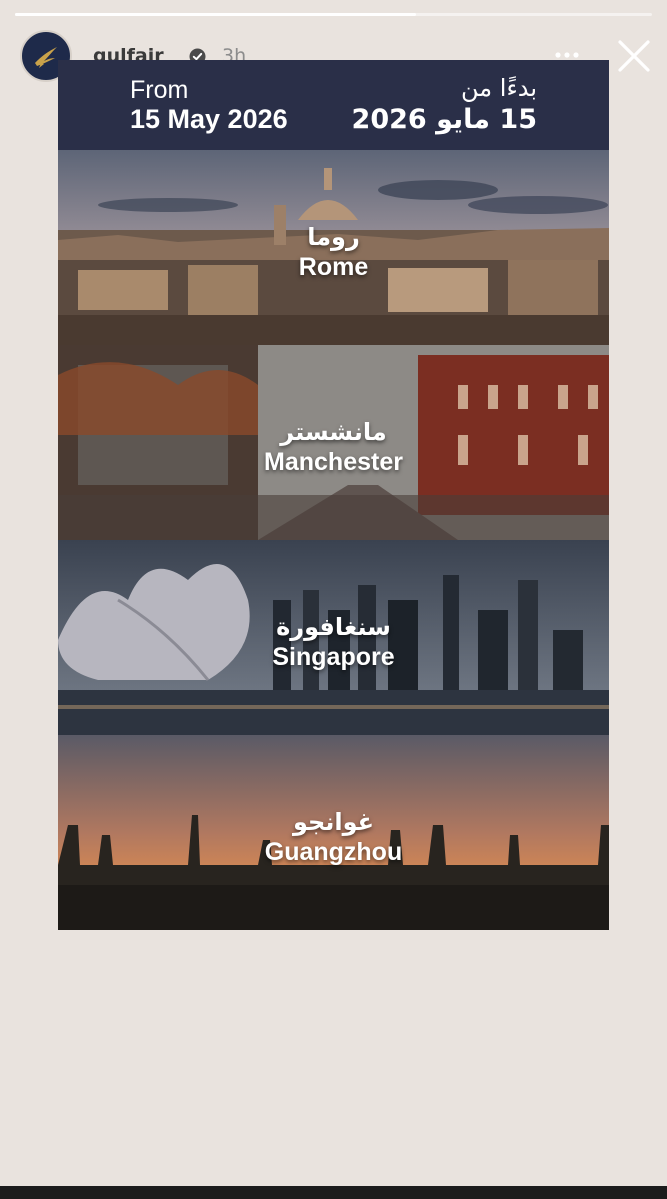 The image size is (667, 1199). What do you see at coordinates (333, 267) in the screenshot?
I see `city-name: Rome` at bounding box center [333, 267].